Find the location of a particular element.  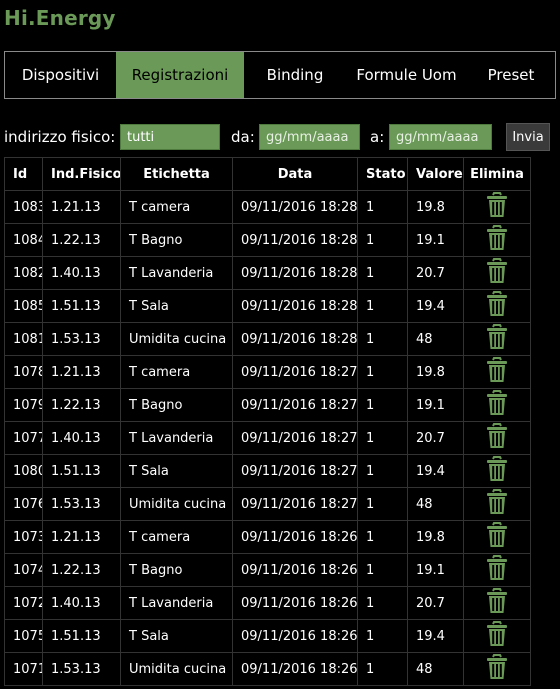

header-id: Id is located at coordinates (23, 174).